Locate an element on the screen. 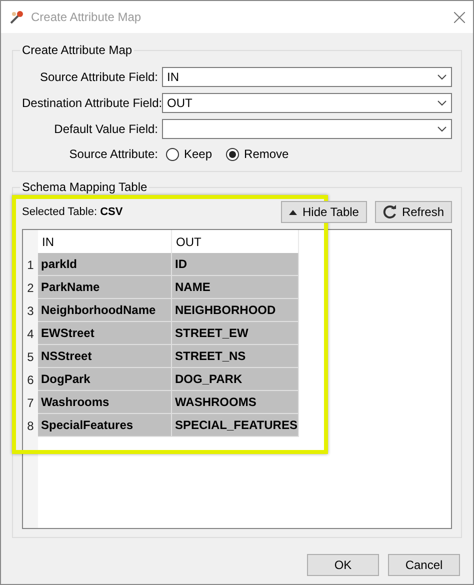 This screenshot has width=474, height=585. window-title: Create Attribute Map is located at coordinates (86, 17).